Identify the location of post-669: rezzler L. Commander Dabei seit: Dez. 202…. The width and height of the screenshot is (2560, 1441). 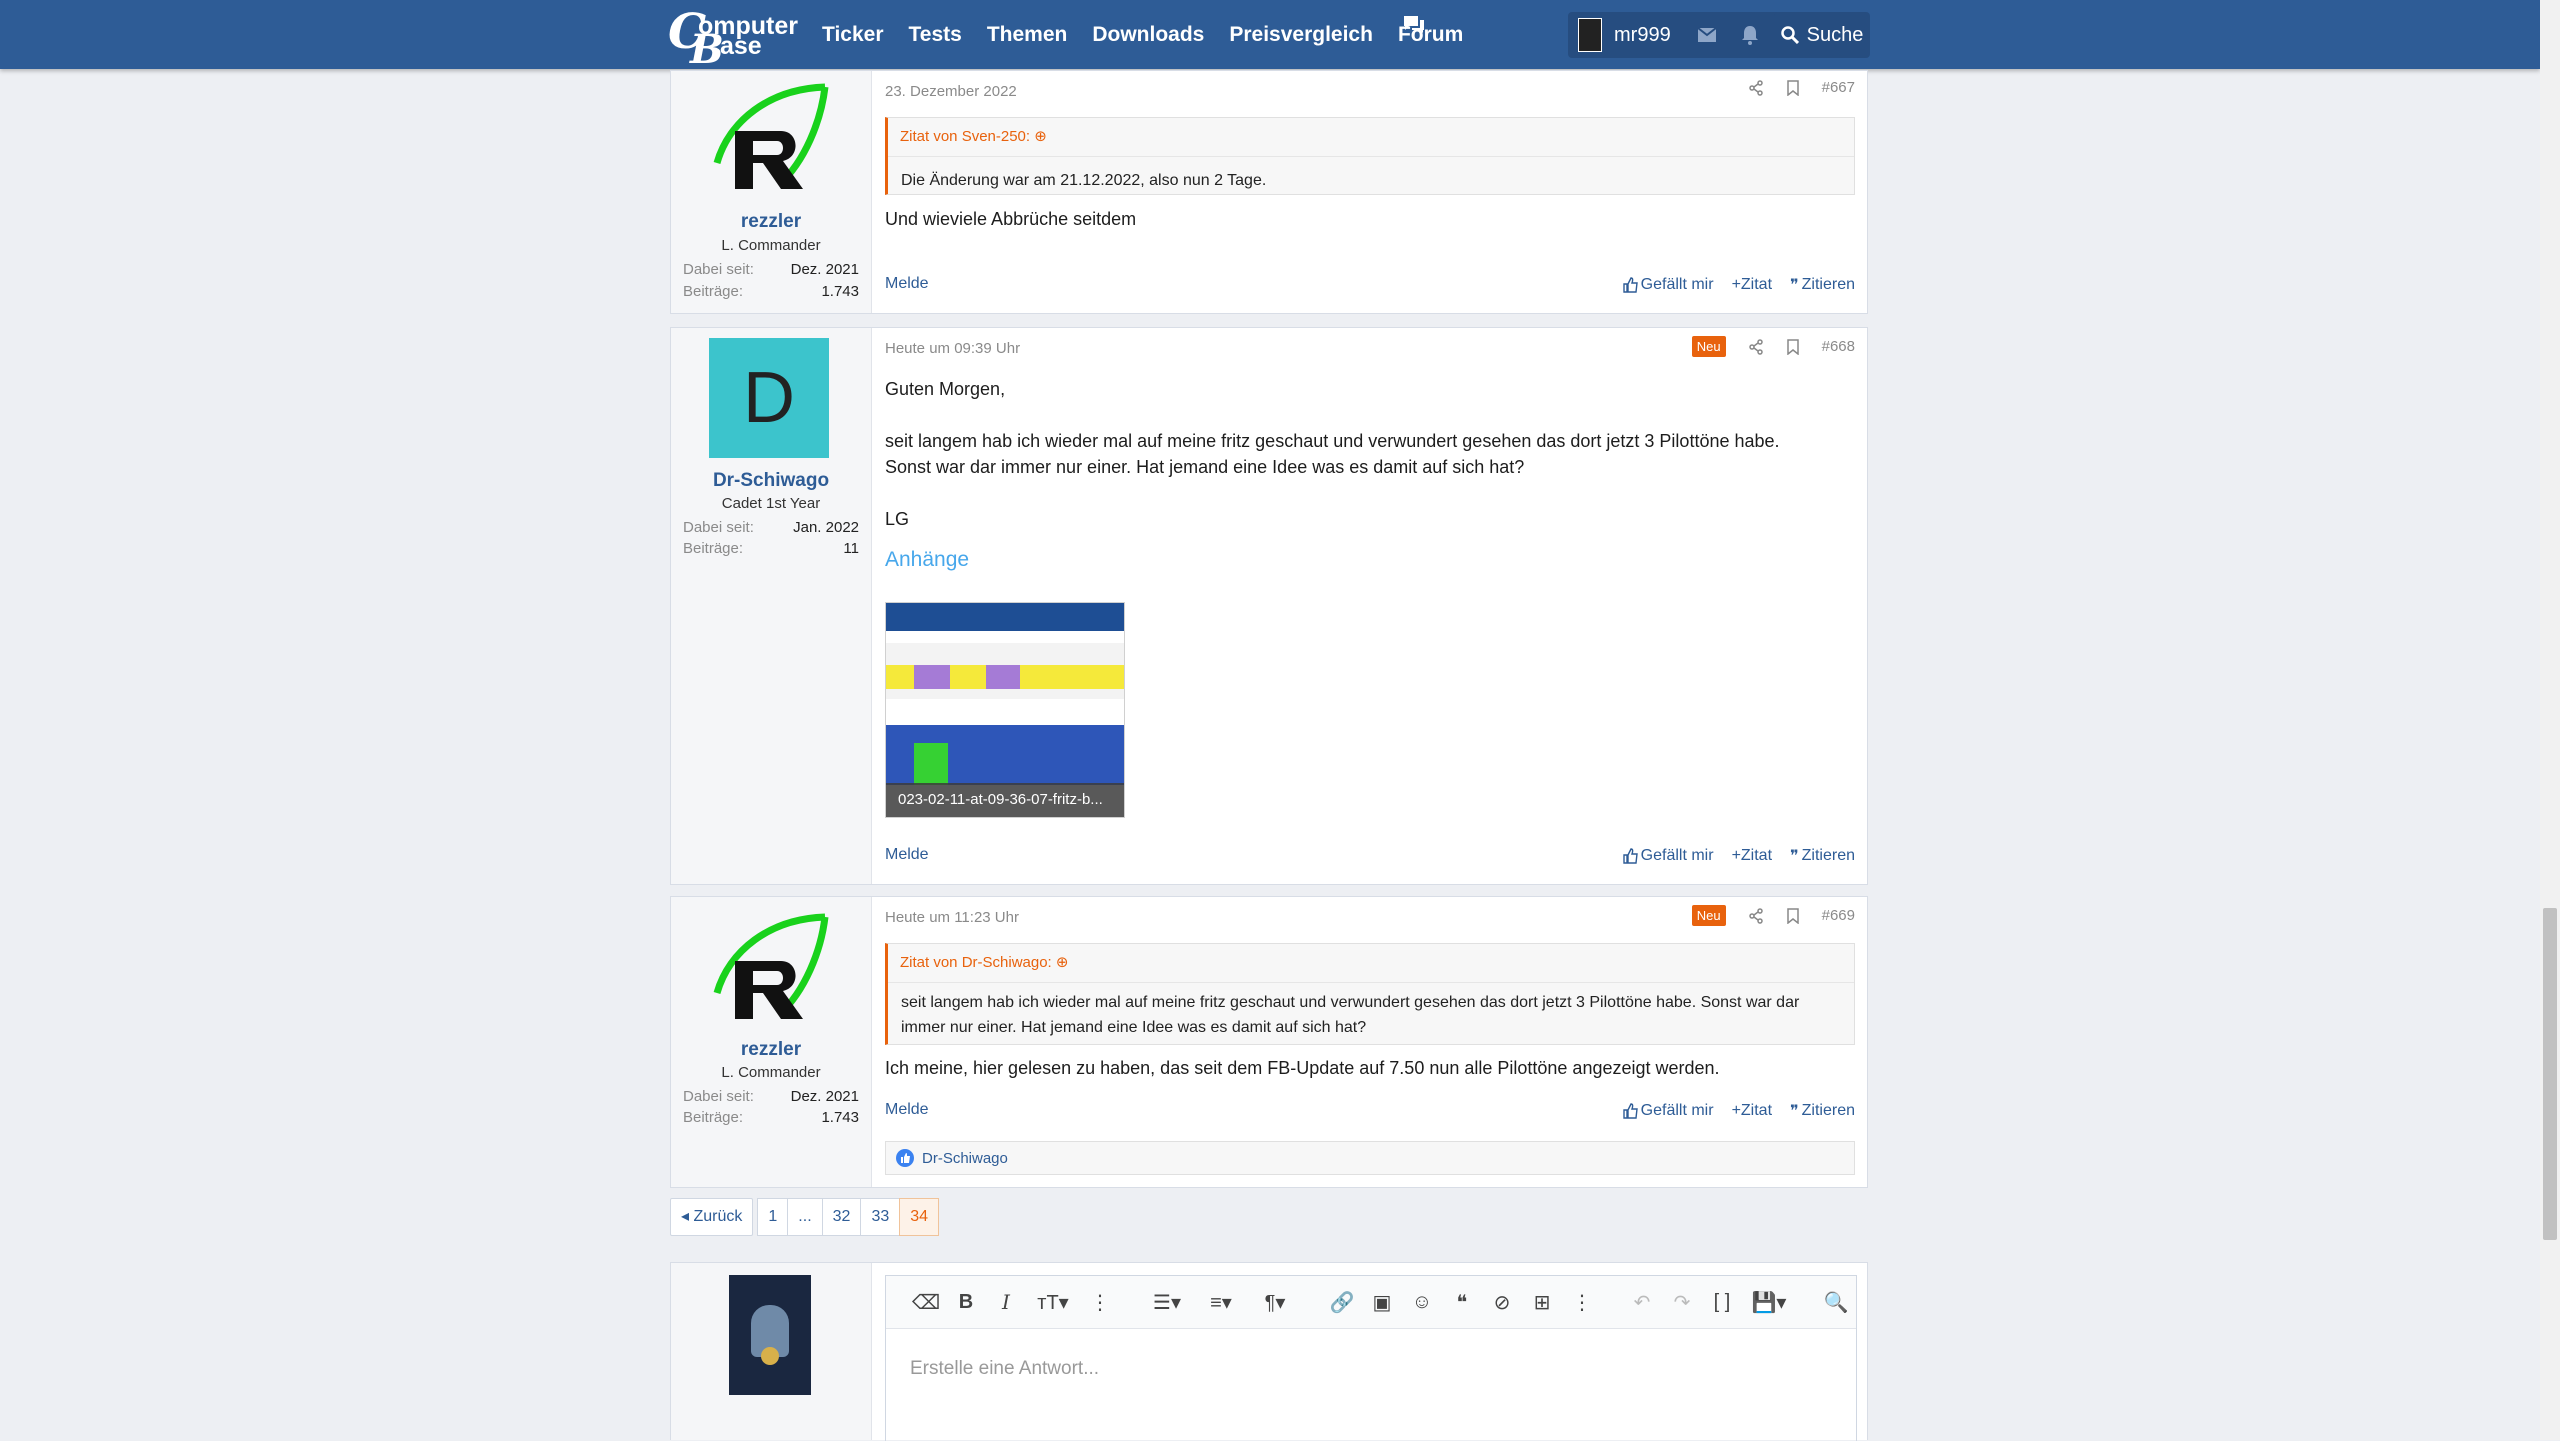
(1269, 1042).